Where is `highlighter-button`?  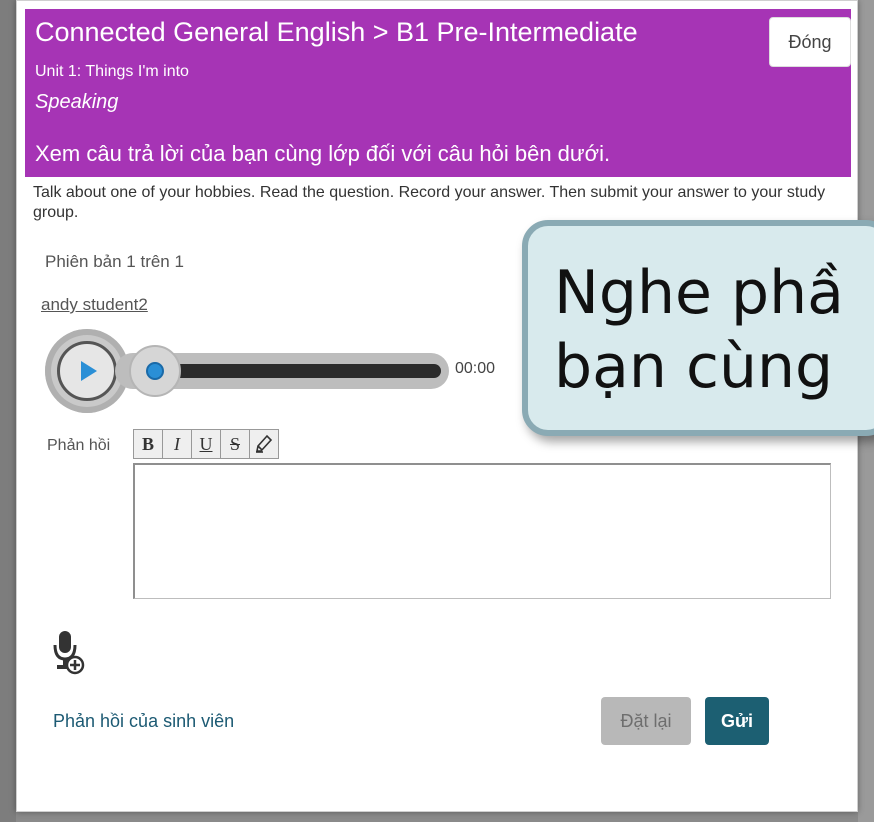 highlighter-button is located at coordinates (264, 444).